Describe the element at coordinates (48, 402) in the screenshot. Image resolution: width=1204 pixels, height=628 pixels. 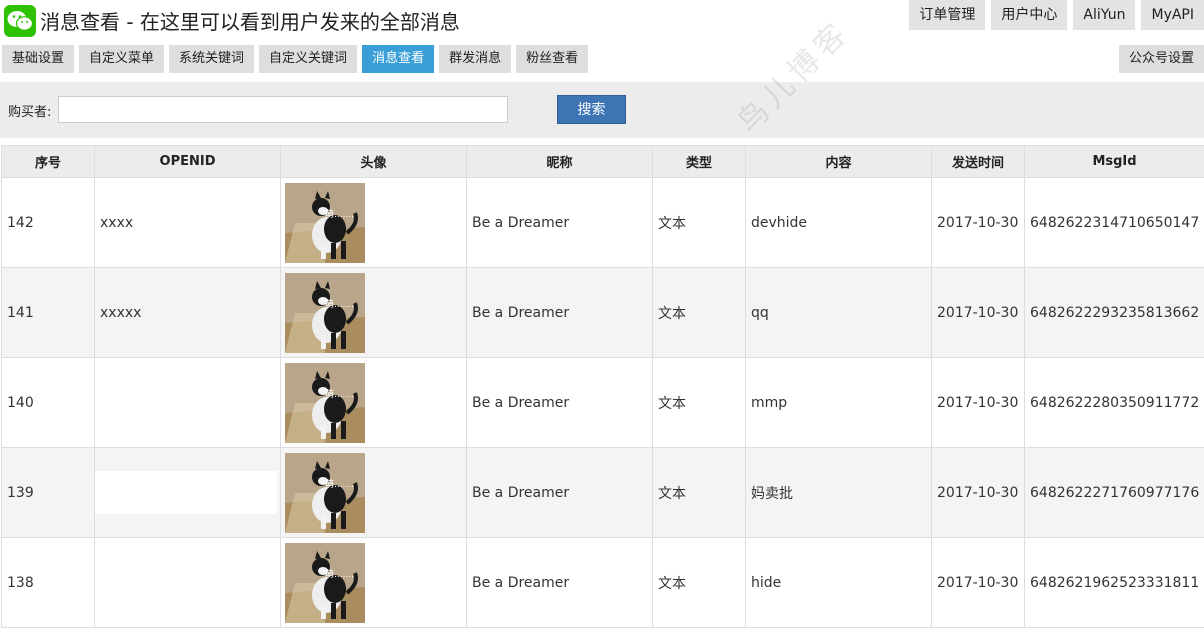
I see `id-cell: 140` at that location.